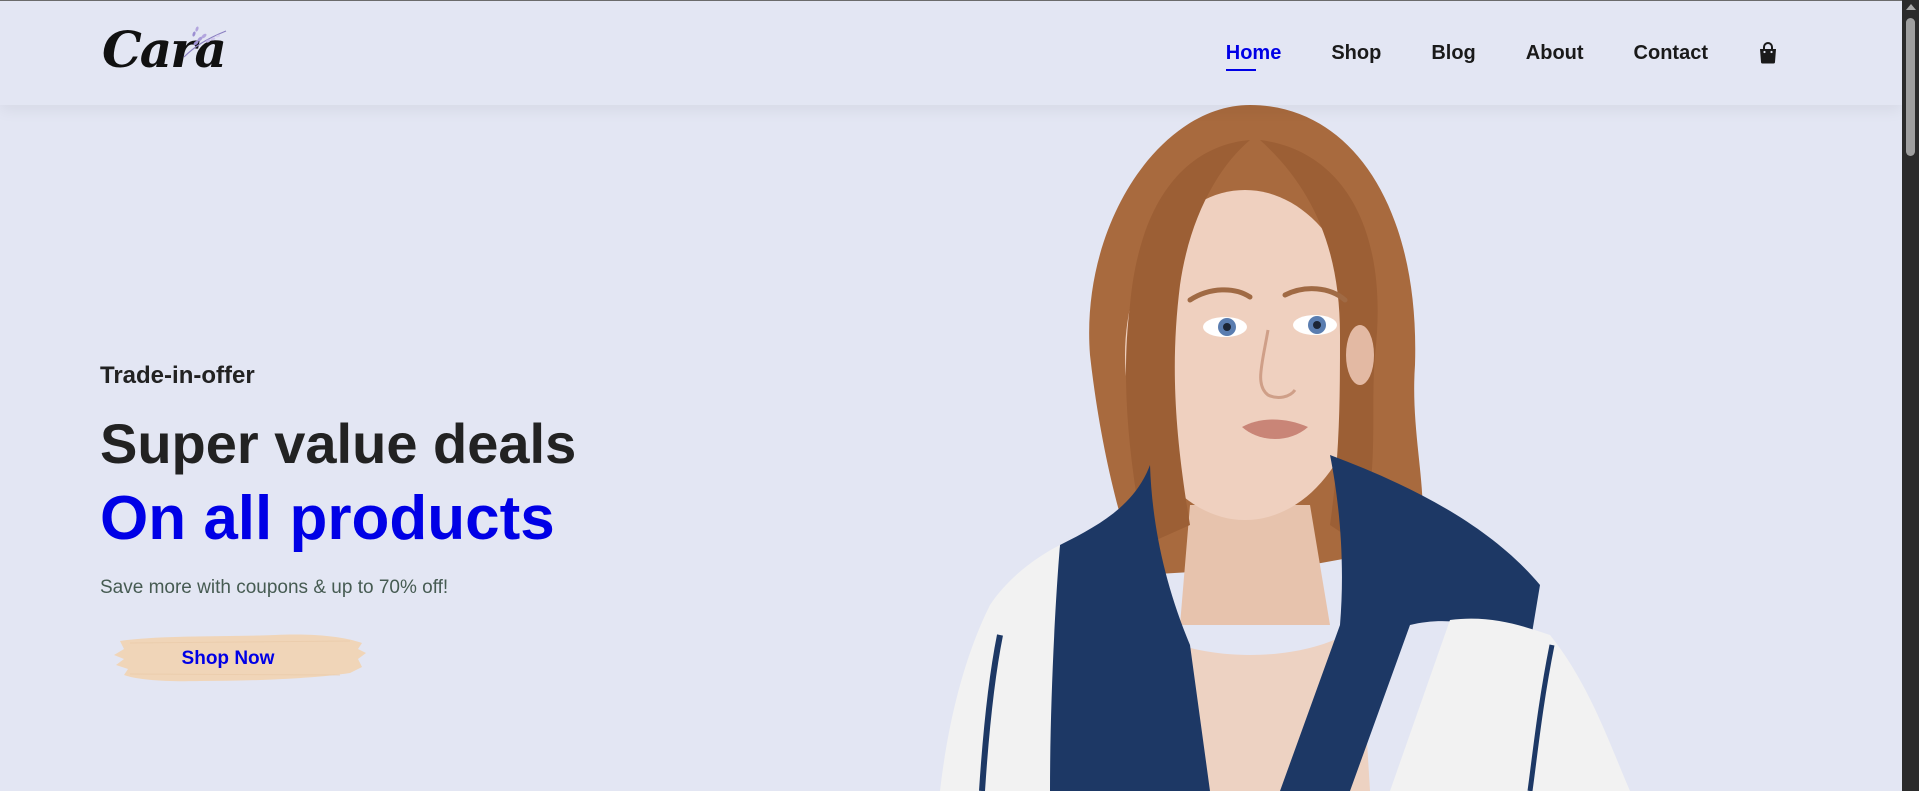  Describe the element at coordinates (1671, 53) in the screenshot. I see `nav-item-contact: Contact` at that location.